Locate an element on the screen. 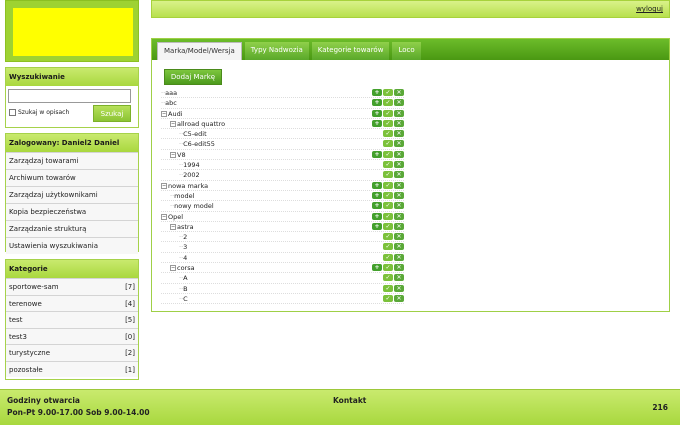  tree-node: ··abc is located at coordinates (169, 103).